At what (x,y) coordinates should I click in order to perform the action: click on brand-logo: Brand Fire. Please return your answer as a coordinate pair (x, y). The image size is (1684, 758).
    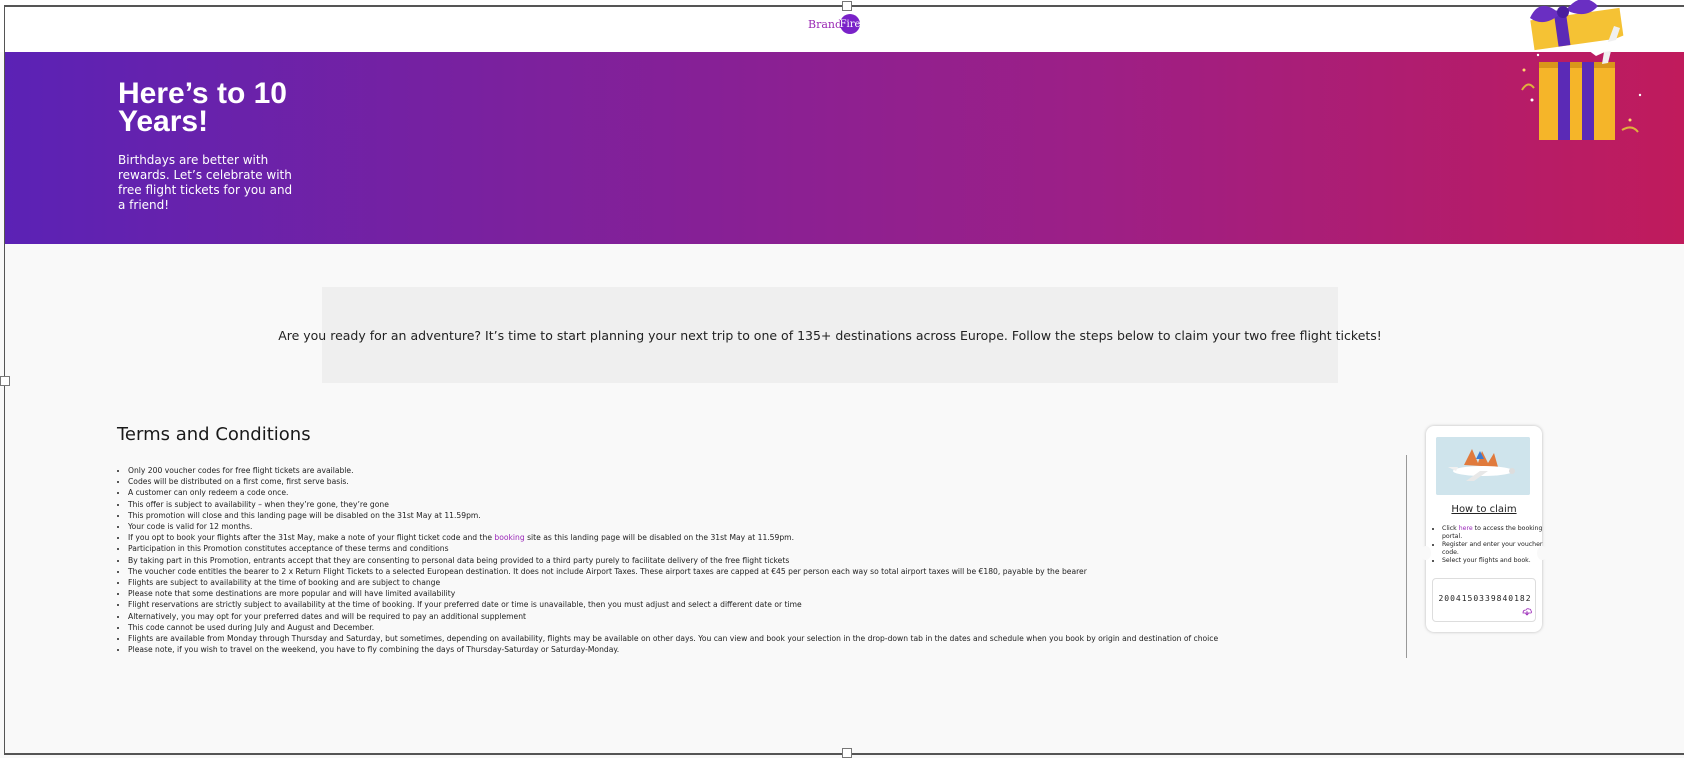
    Looking at the image, I should click on (834, 24).